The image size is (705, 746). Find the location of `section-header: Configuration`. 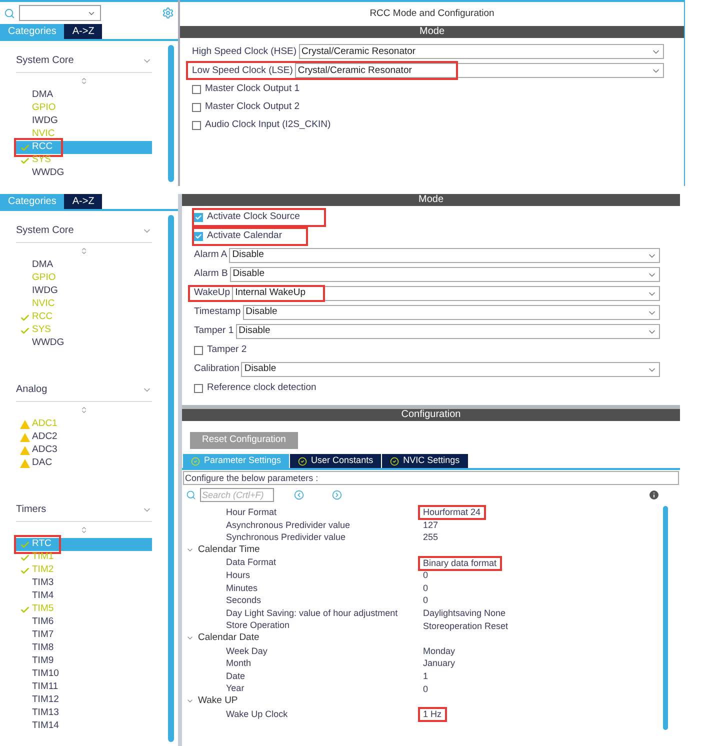

section-header: Configuration is located at coordinates (431, 415).